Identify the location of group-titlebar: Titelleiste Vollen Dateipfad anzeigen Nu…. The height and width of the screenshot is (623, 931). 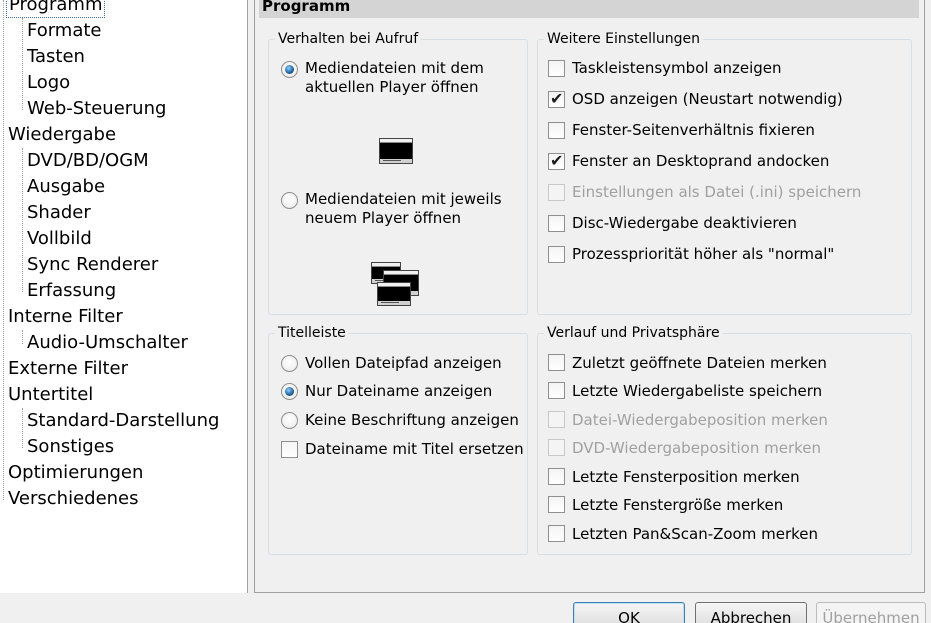
(398, 439).